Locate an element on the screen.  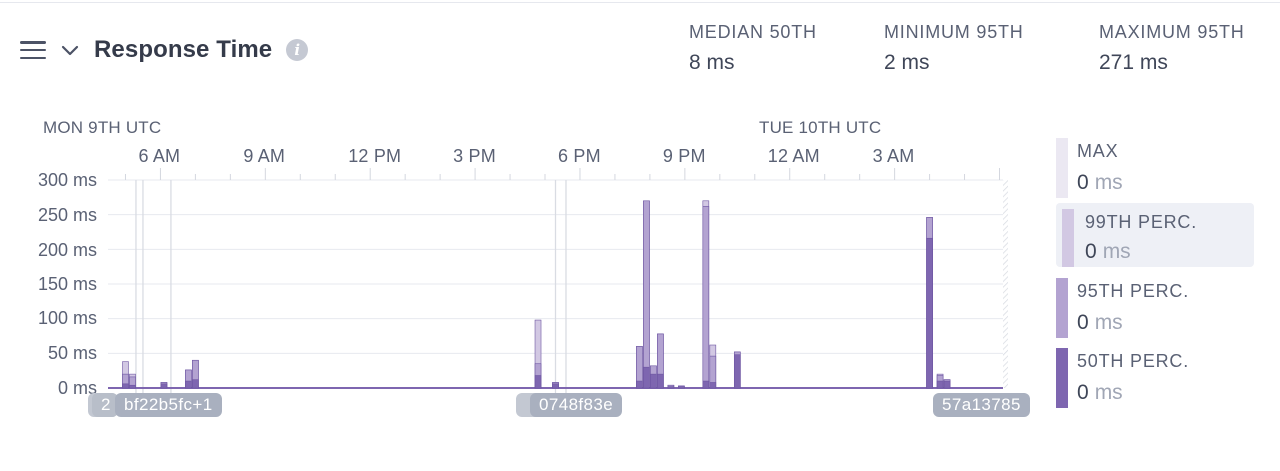
commit-pill: 0748f83e is located at coordinates (576, 405).